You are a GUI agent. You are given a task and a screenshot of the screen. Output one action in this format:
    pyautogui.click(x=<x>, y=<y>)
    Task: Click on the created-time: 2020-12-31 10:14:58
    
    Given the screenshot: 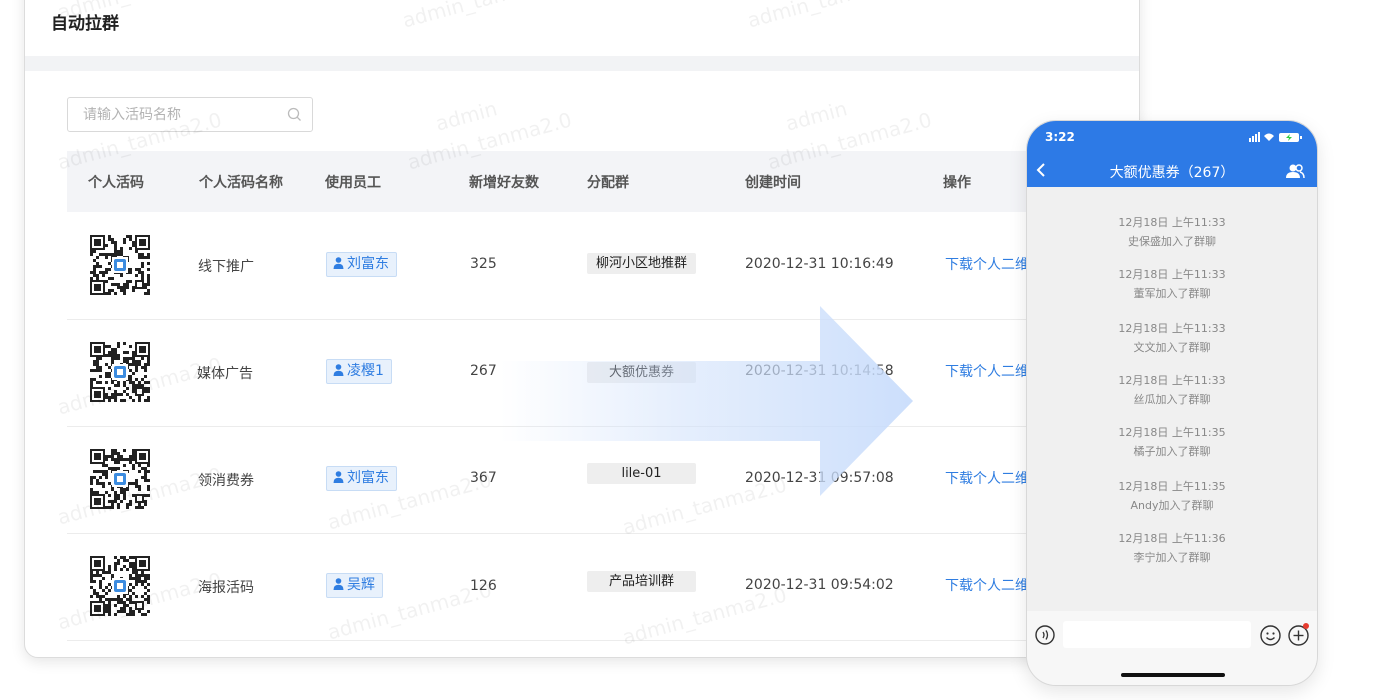 What is the action you would take?
    pyautogui.click(x=819, y=371)
    